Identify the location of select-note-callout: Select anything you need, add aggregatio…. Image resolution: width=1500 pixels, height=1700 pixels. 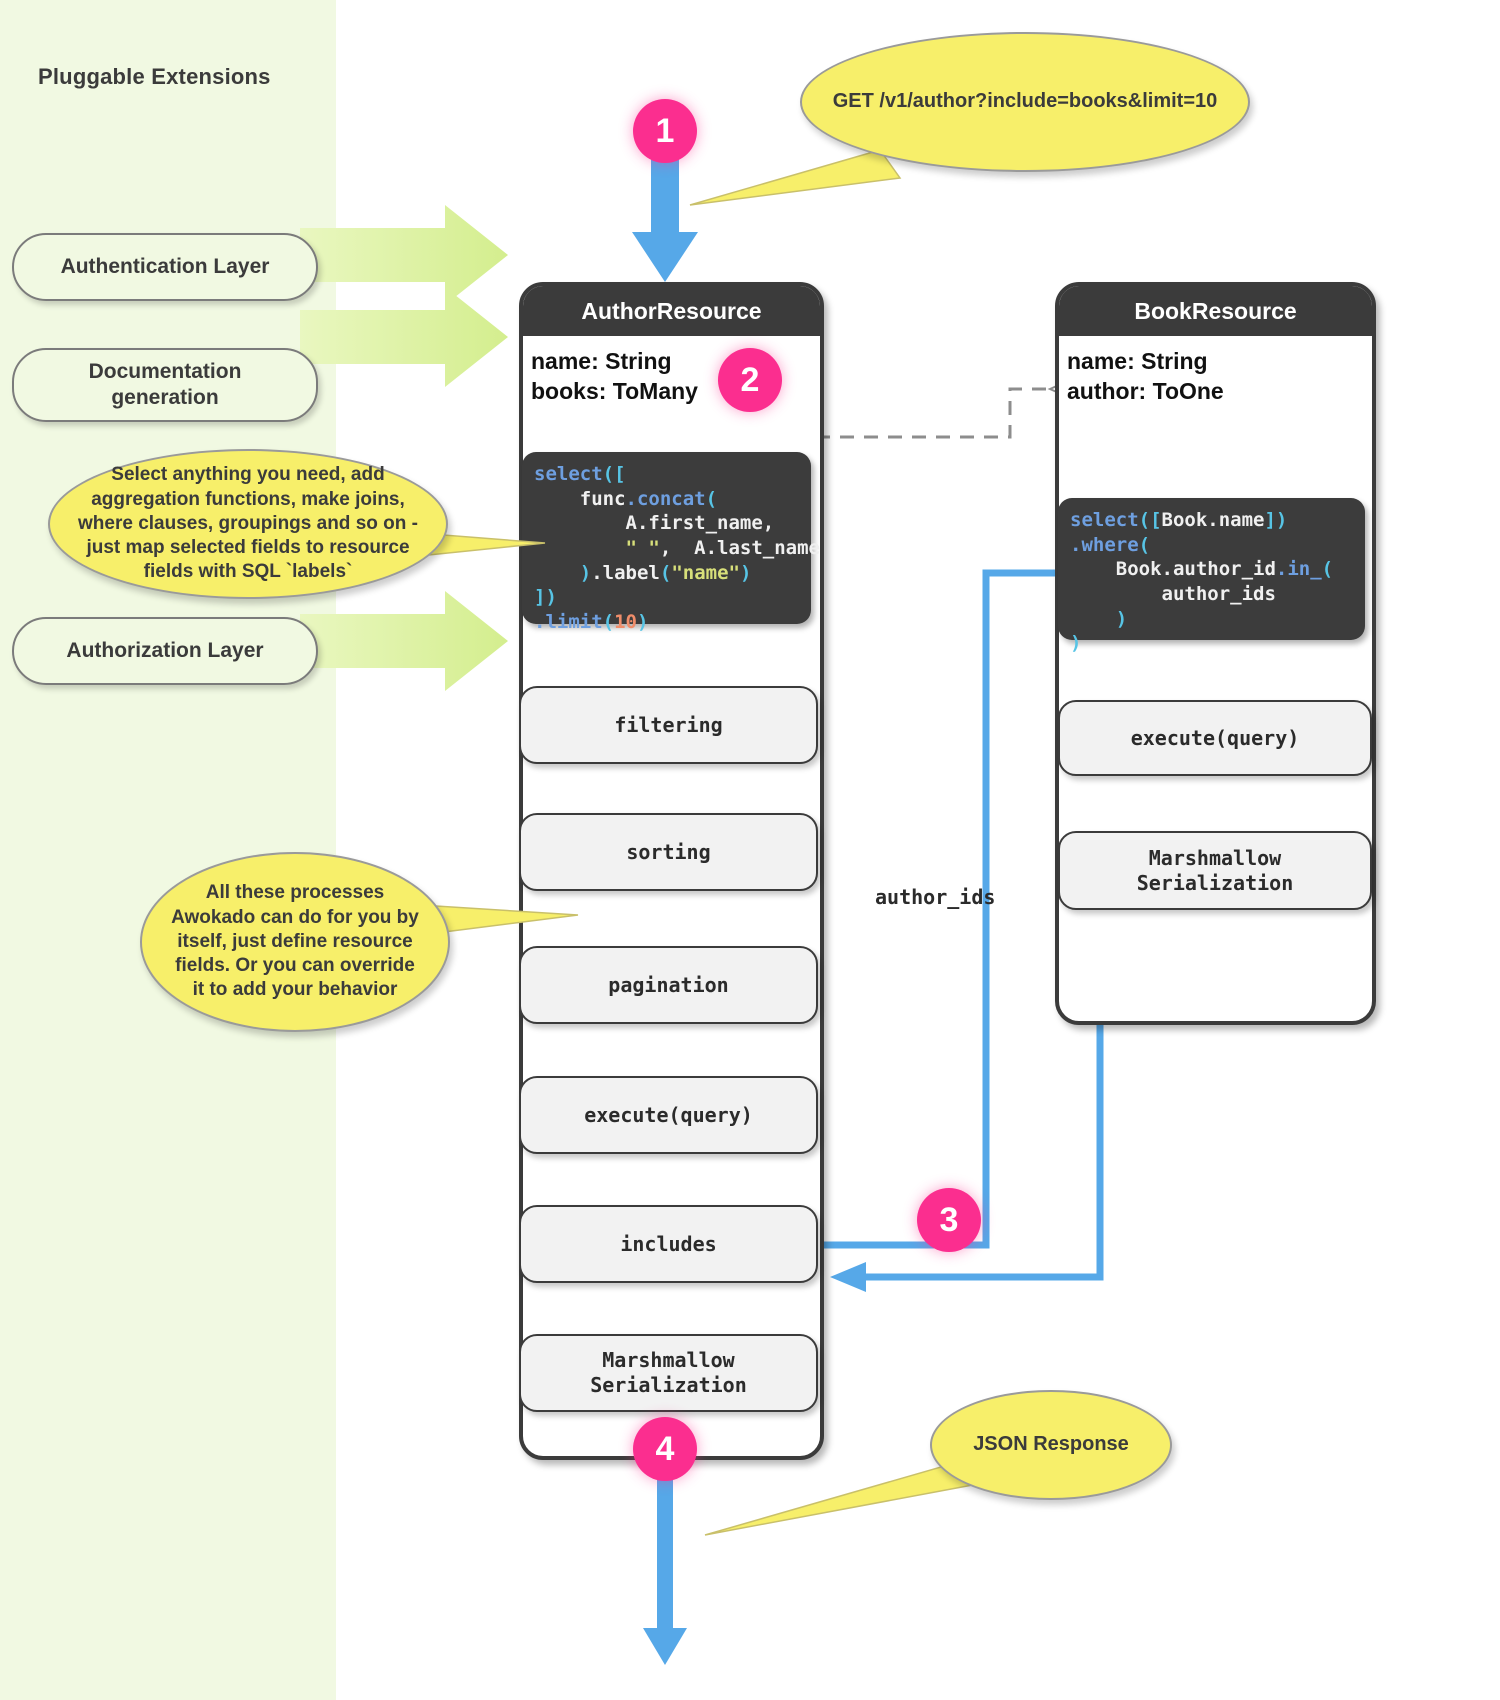
(248, 524).